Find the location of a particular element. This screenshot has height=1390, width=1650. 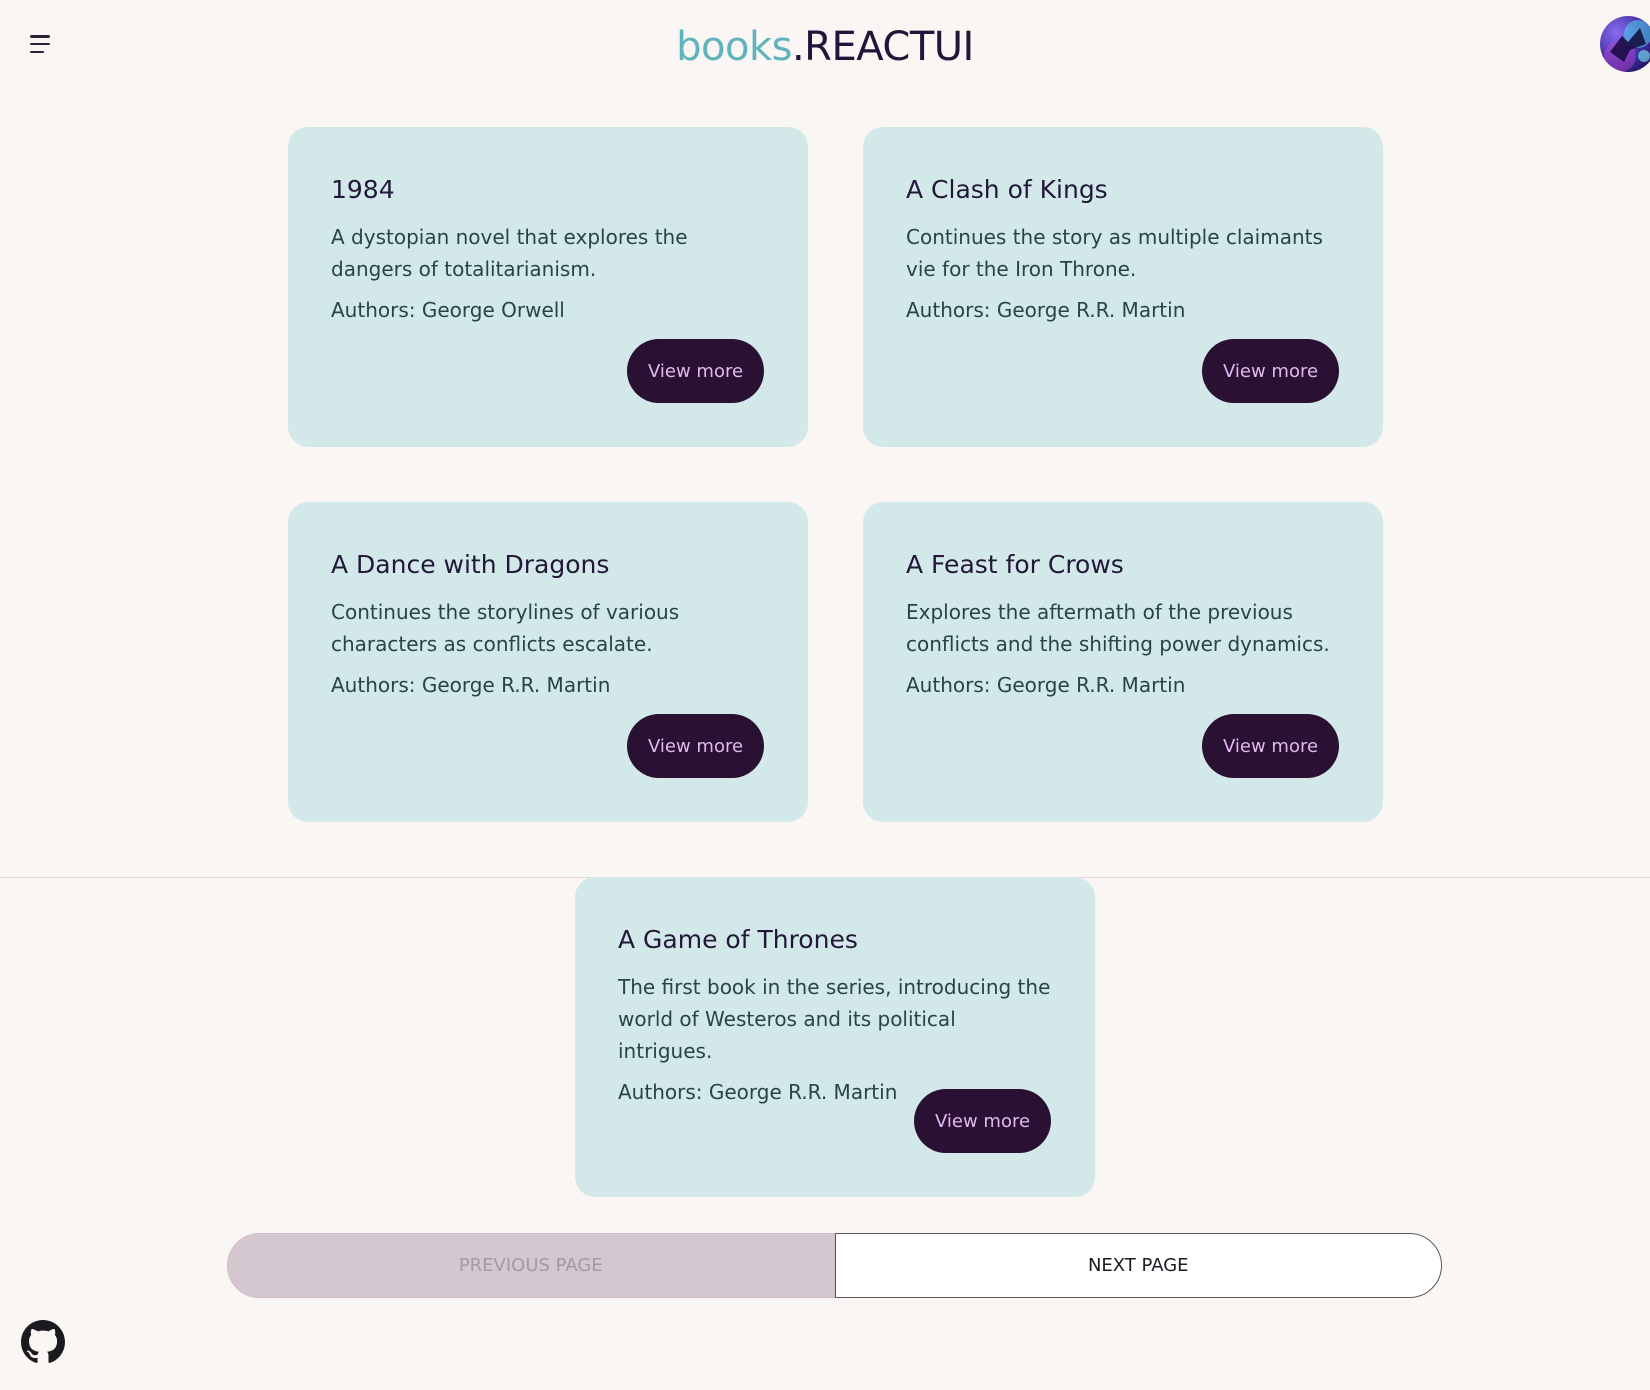

next-page-button: NEXT PAGE is located at coordinates (1138, 1265).